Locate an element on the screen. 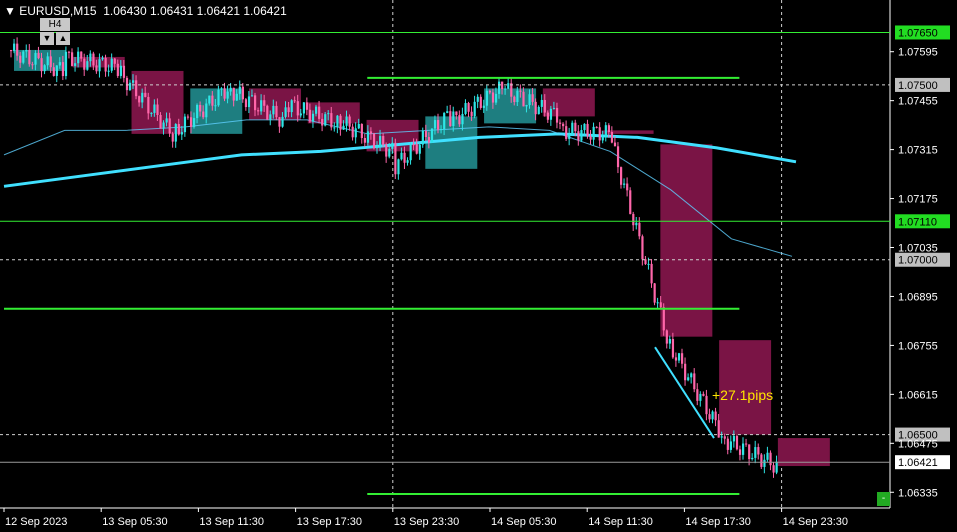  triangle-down-icon: ▼ is located at coordinates (47, 38).